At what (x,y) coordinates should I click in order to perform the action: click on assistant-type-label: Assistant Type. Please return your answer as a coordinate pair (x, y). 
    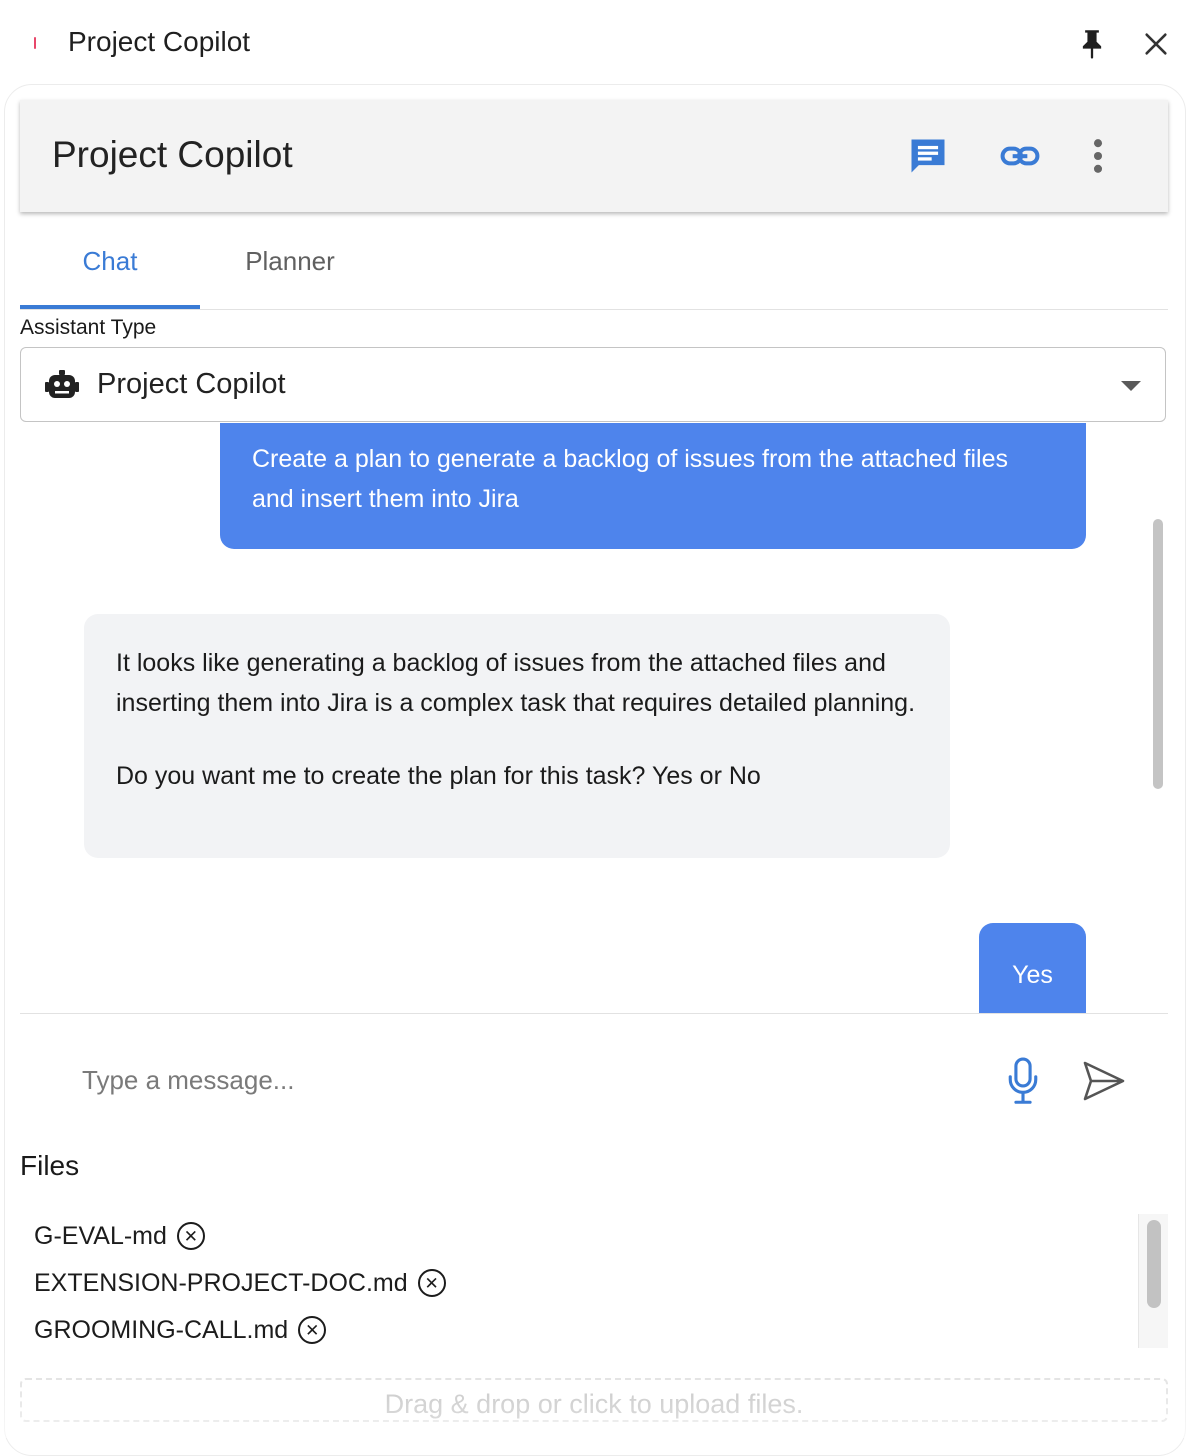
    Looking at the image, I should click on (88, 327).